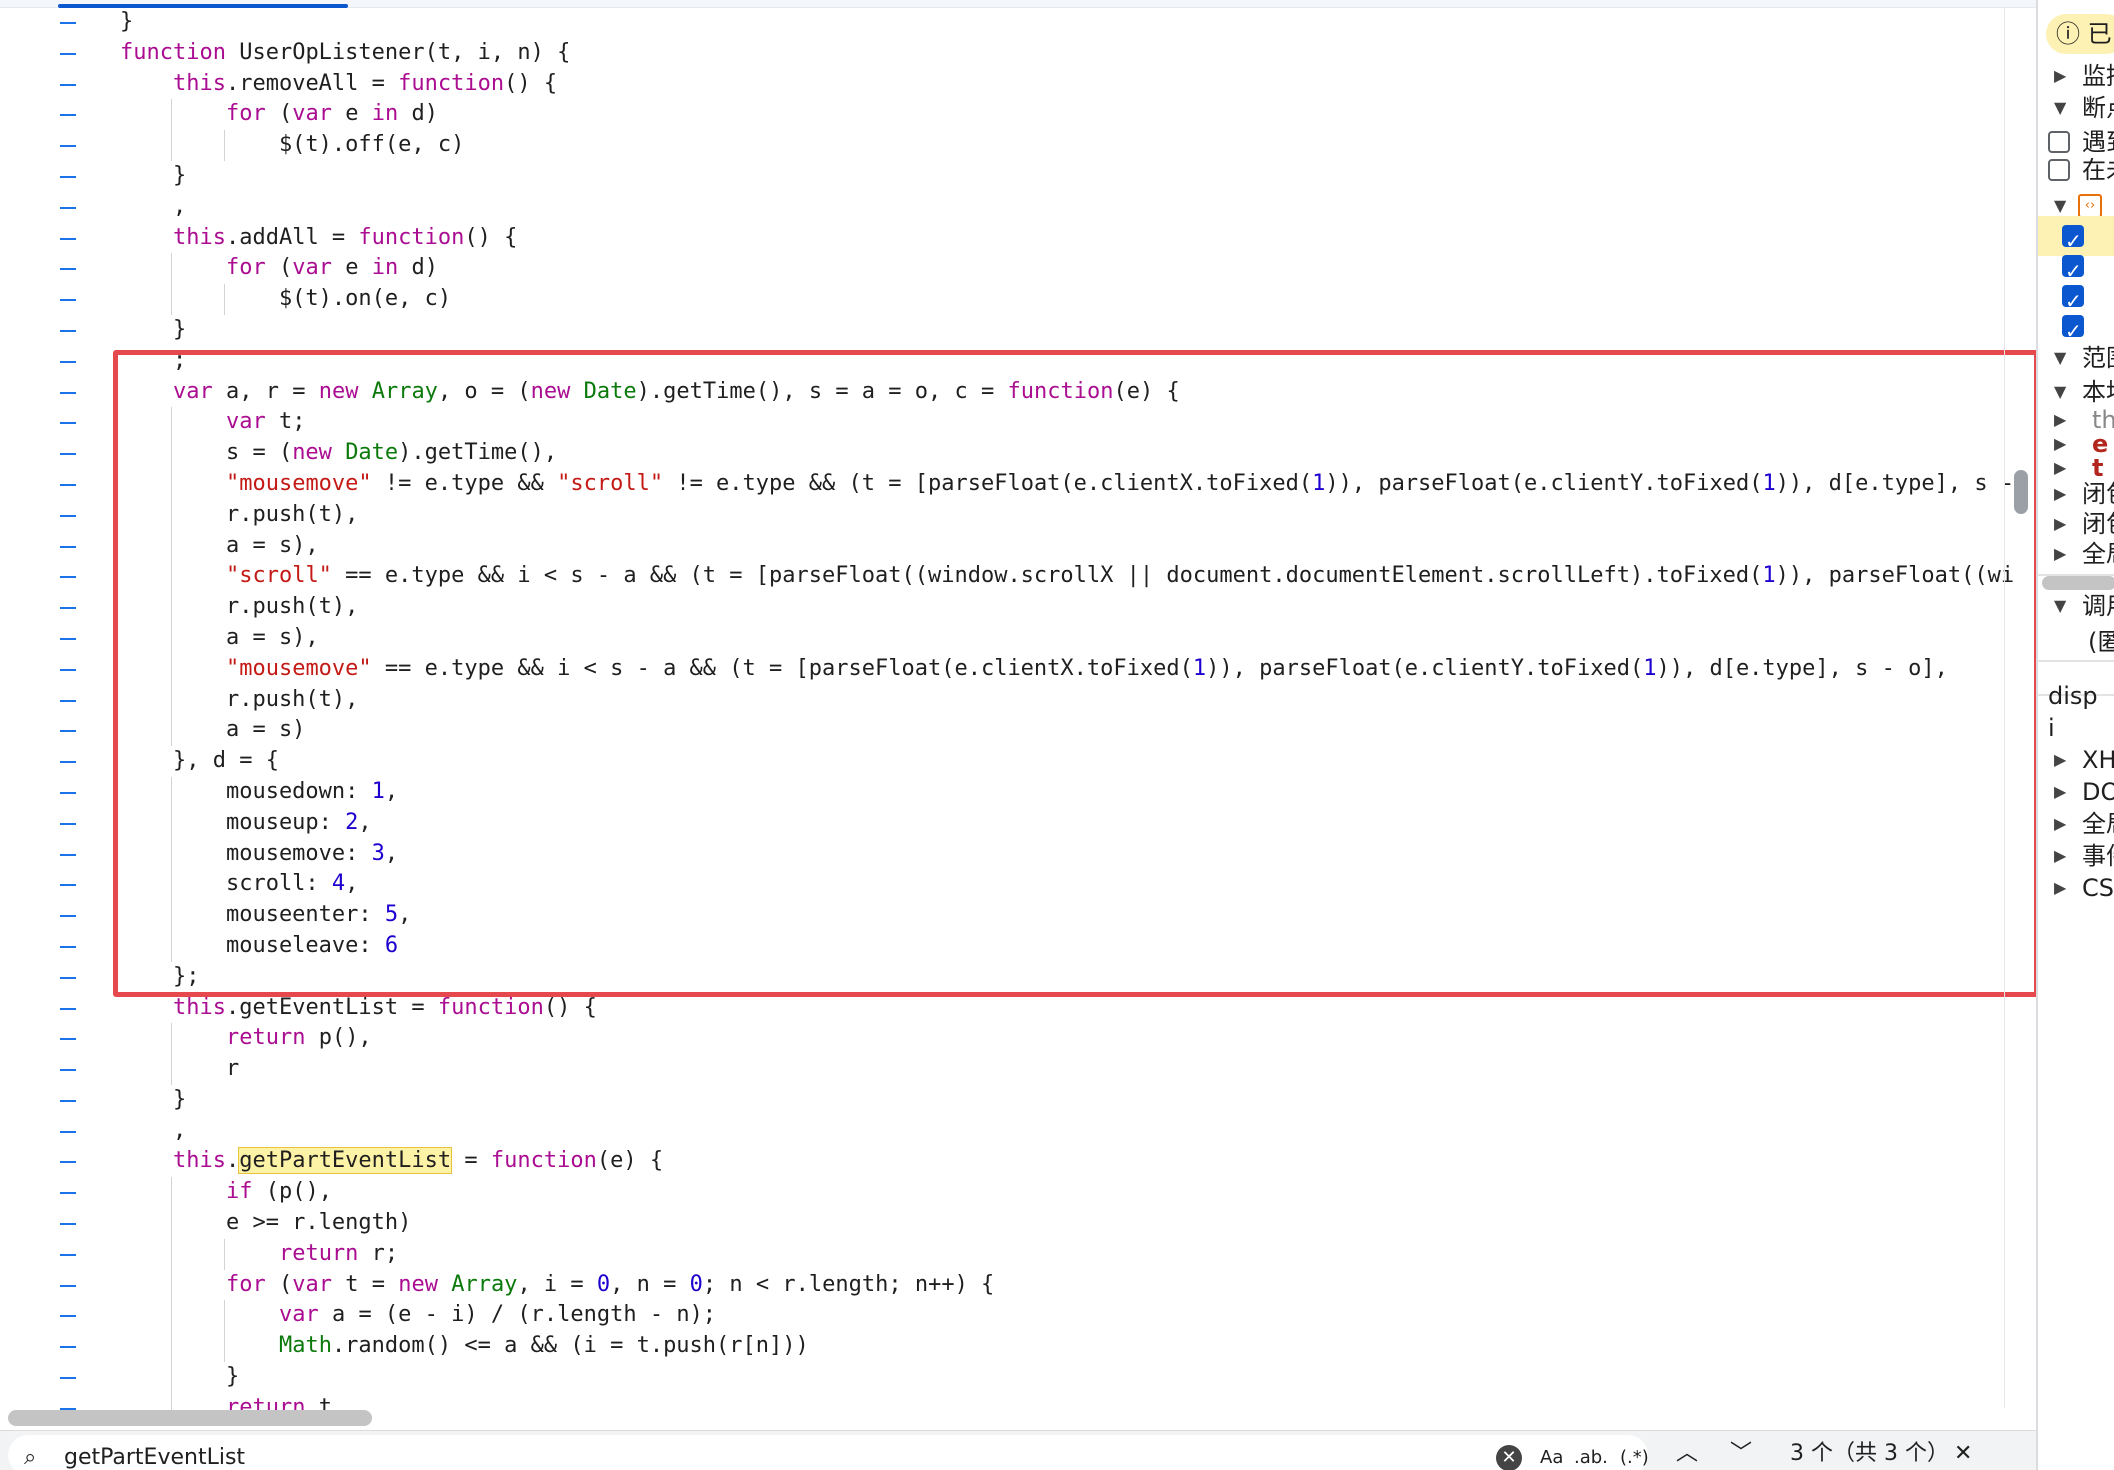 The image size is (2114, 1470). I want to click on side-panel-row: ▼ 调用, so click(2076, 606).